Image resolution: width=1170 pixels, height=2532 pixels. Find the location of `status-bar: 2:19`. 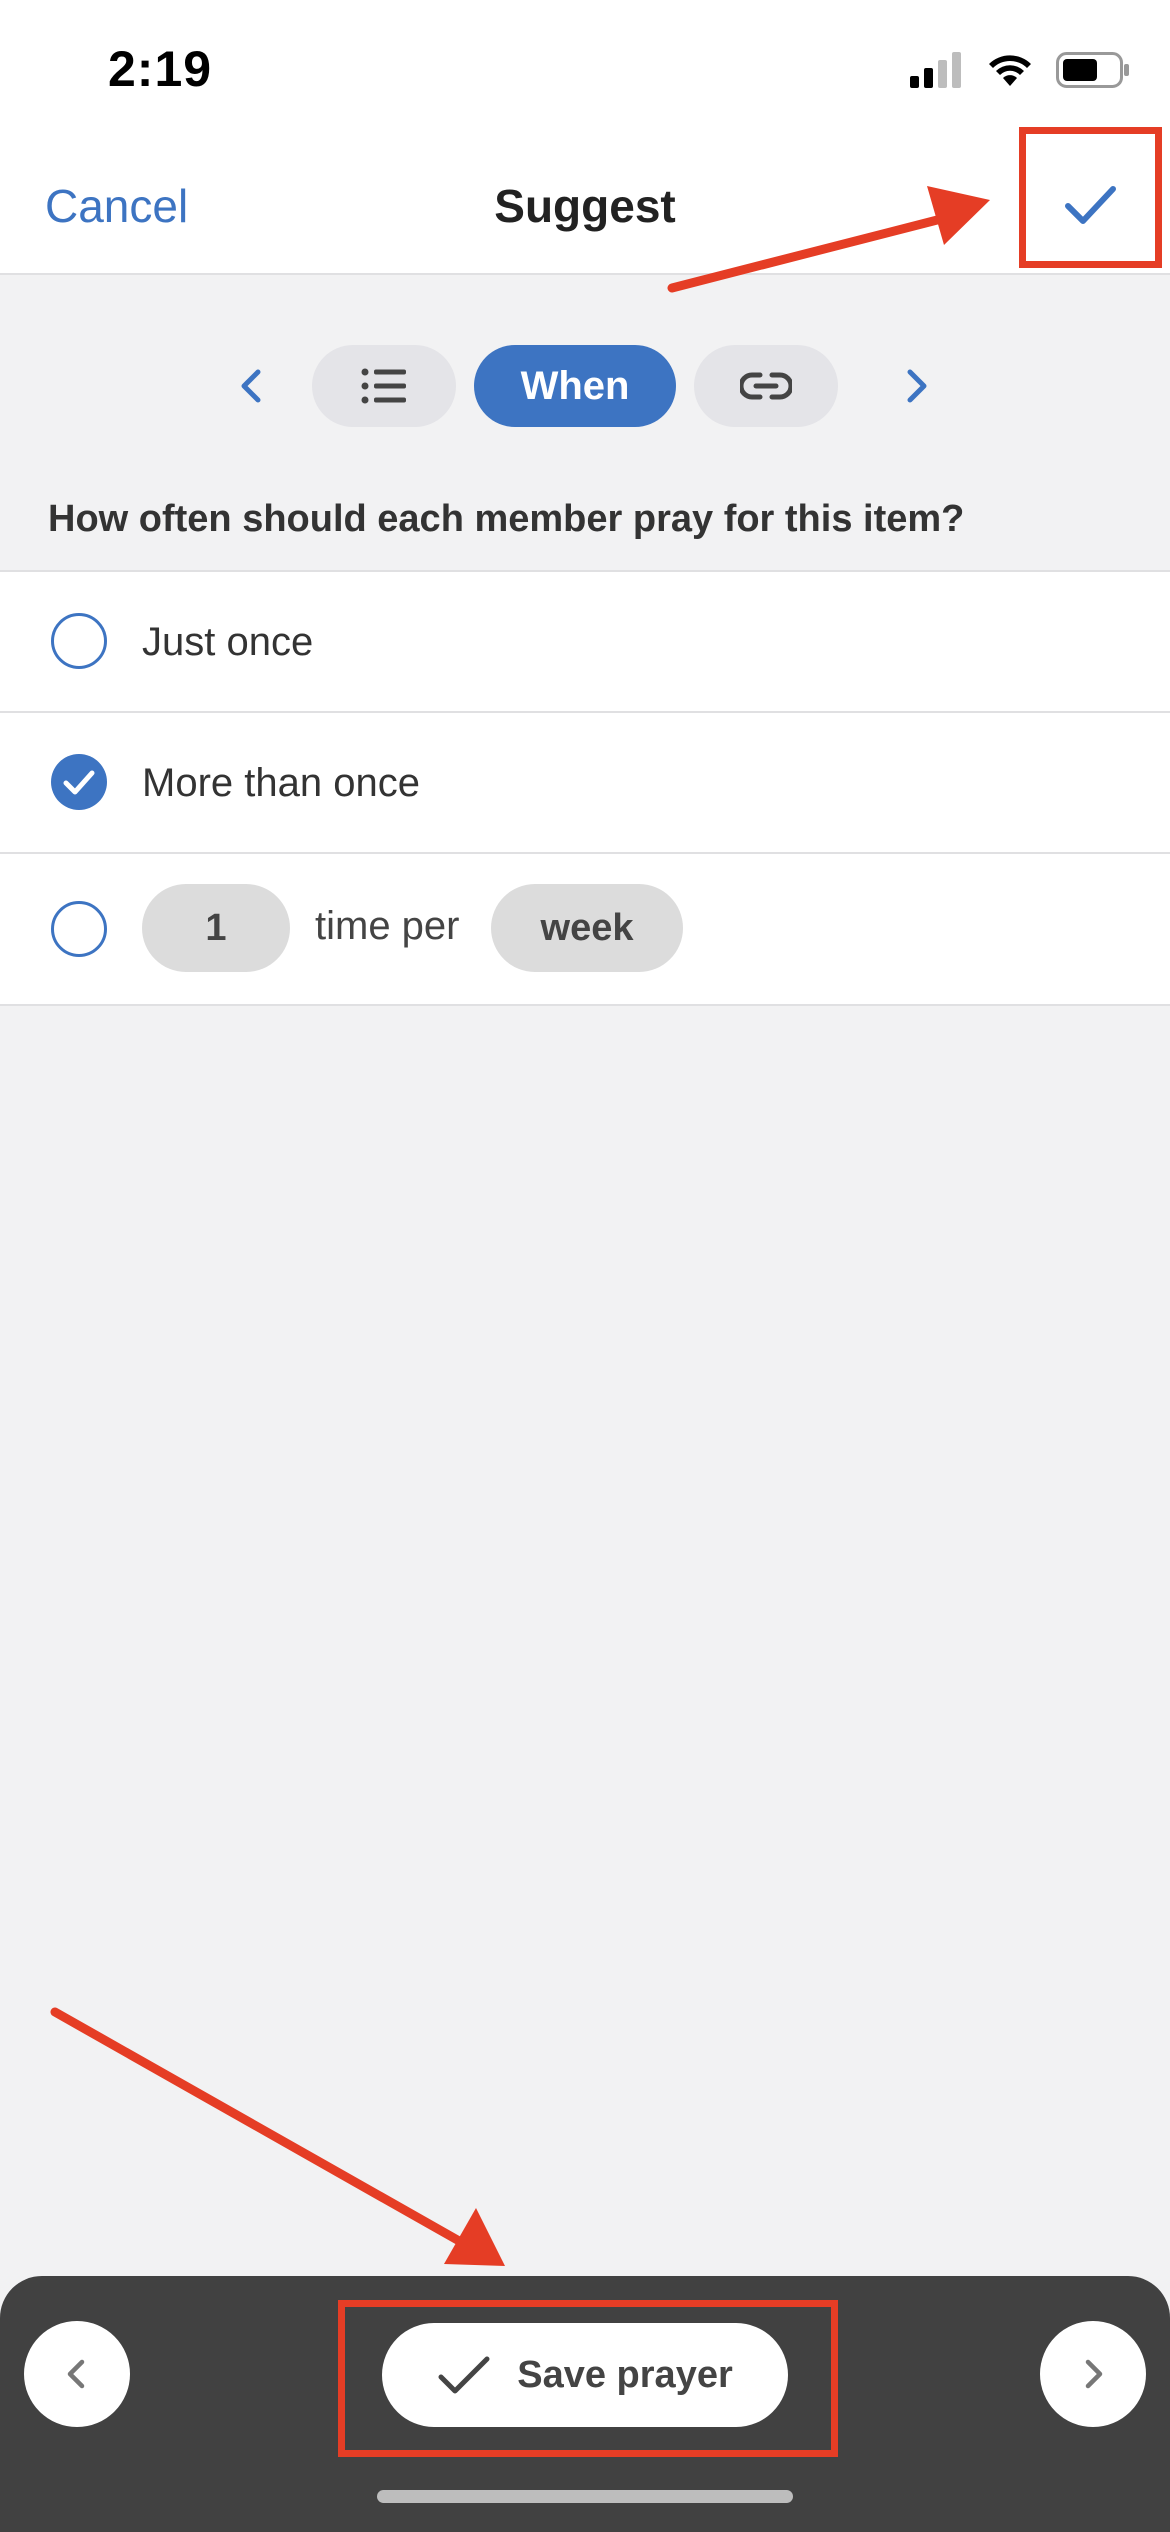

status-bar: 2:19 is located at coordinates (585, 67).